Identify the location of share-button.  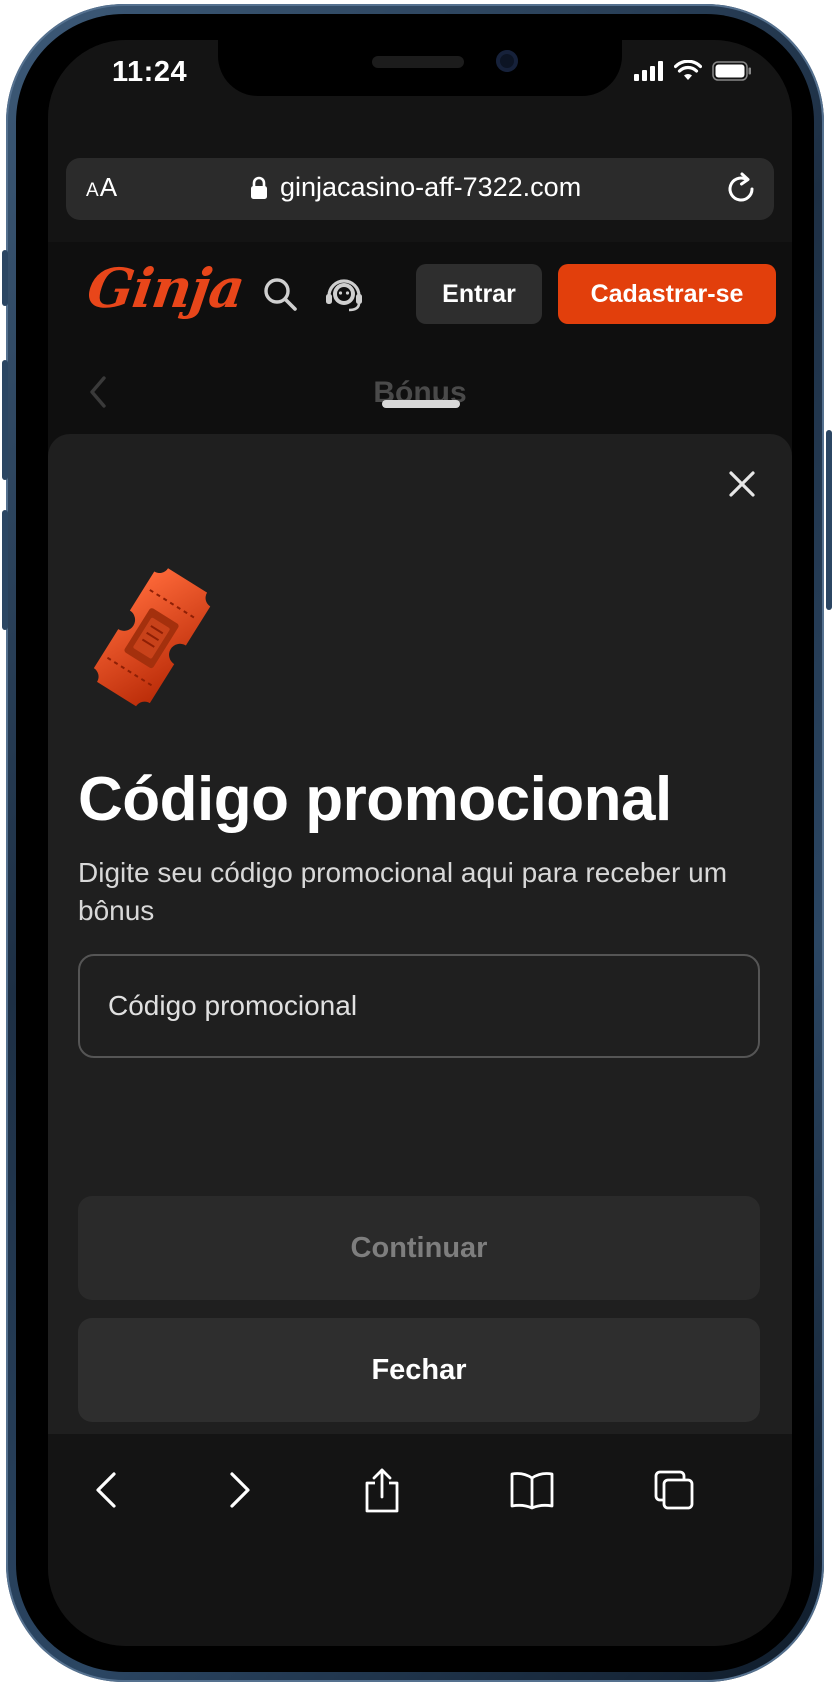
(382, 1490).